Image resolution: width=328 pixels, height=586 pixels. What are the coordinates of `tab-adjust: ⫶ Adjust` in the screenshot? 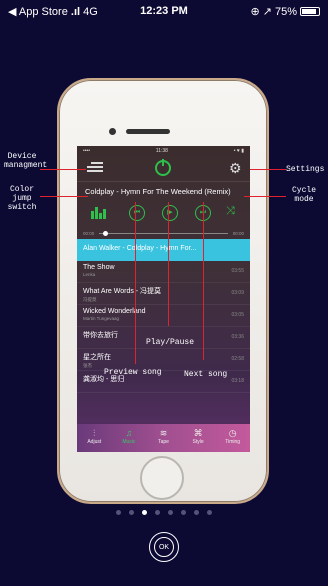 It's located at (94, 438).